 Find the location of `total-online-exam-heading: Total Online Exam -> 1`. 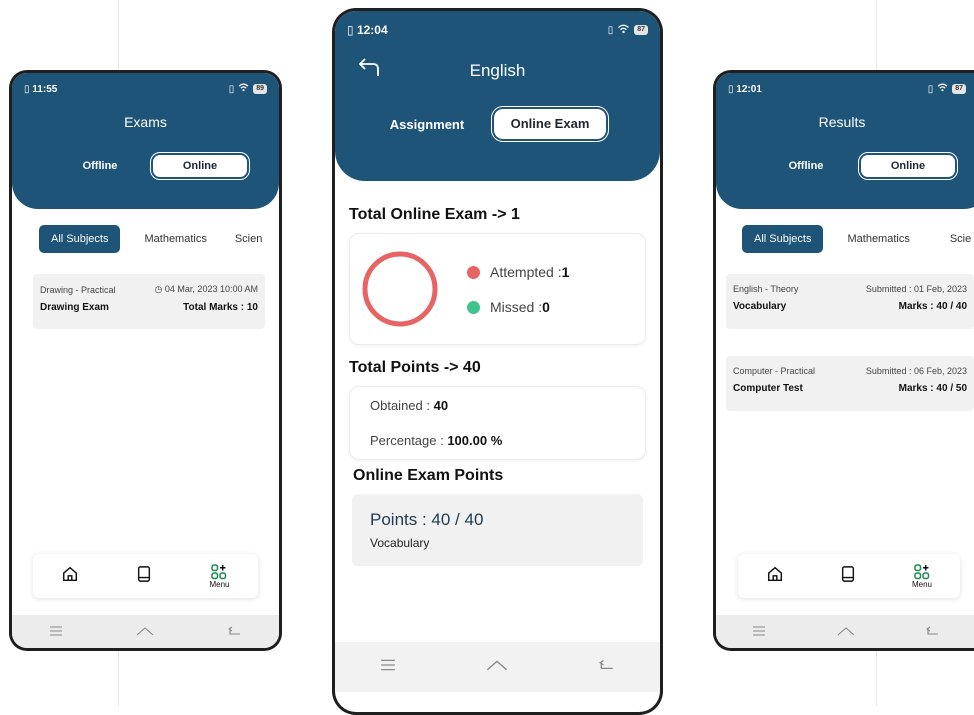

total-online-exam-heading: Total Online Exam -> 1 is located at coordinates (434, 214).